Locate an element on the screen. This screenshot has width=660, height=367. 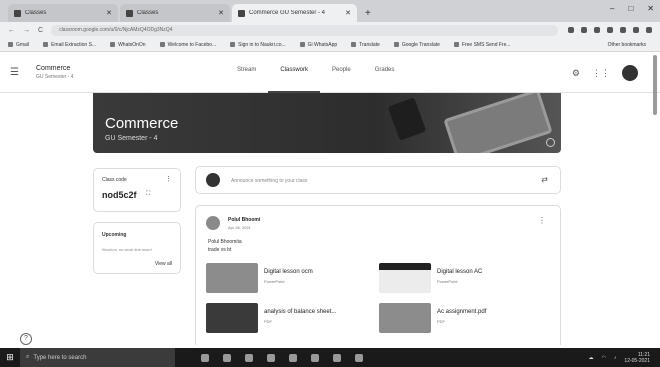
windows-start-icon: ⊞ is located at coordinates (10, 357).